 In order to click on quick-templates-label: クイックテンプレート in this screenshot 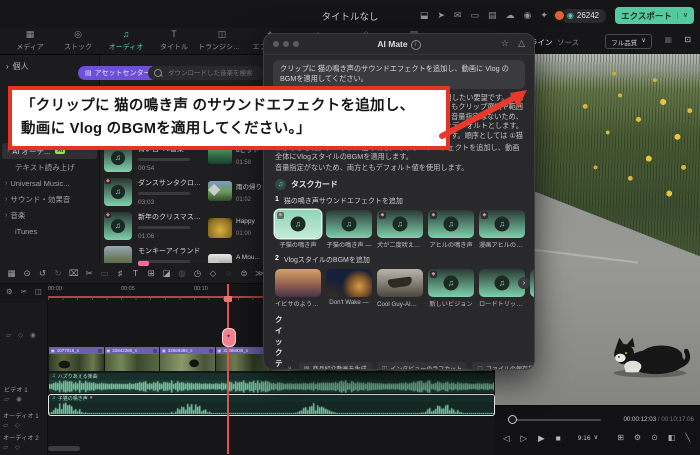, I will do `click(279, 341)`.